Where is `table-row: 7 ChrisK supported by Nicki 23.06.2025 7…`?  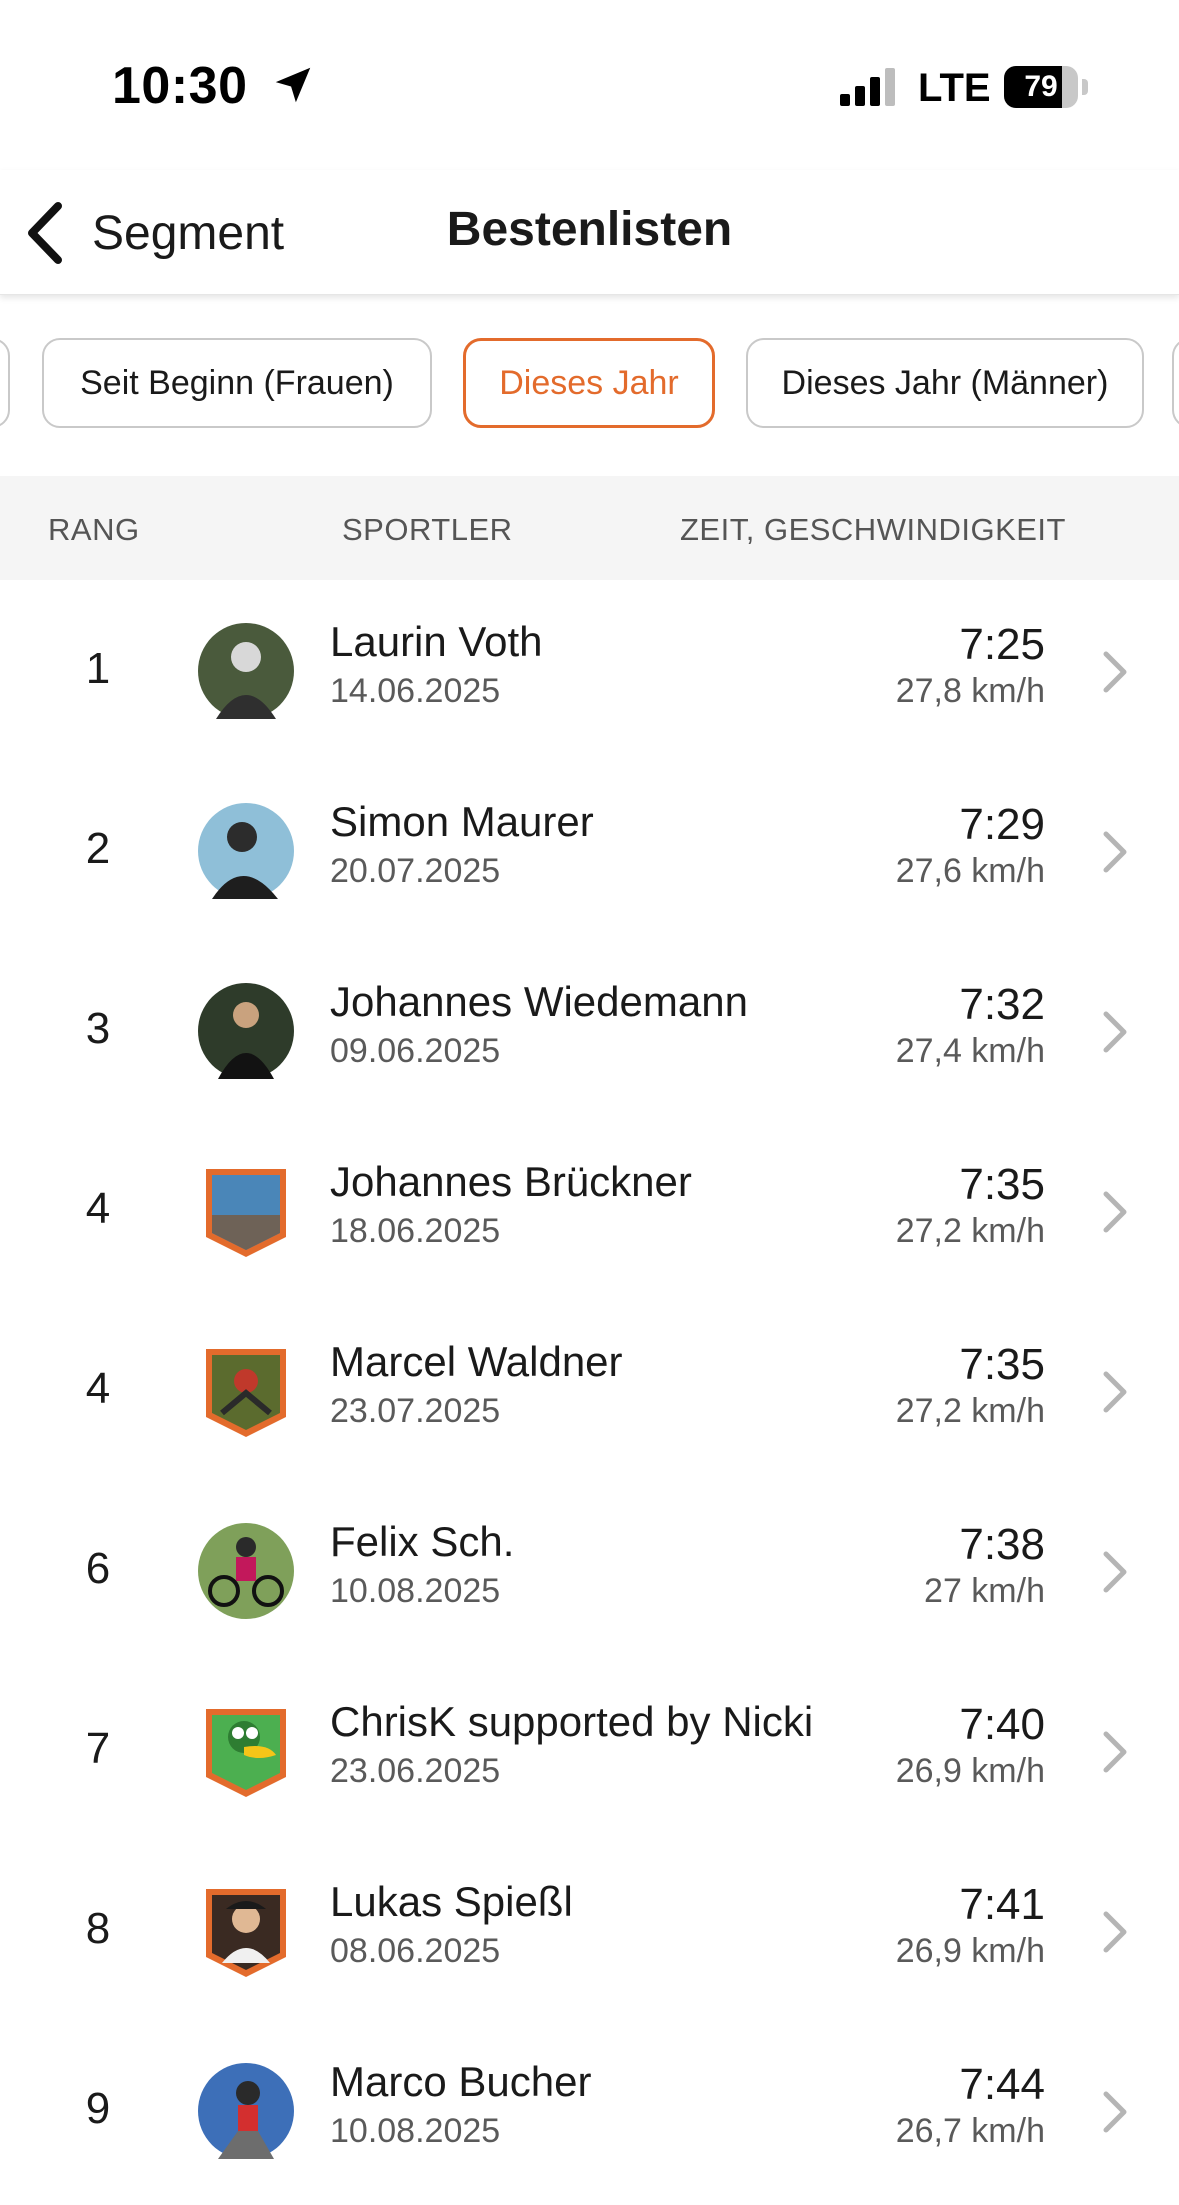
table-row: 7 ChrisK supported by Nicki 23.06.2025 7… is located at coordinates (589, 1750).